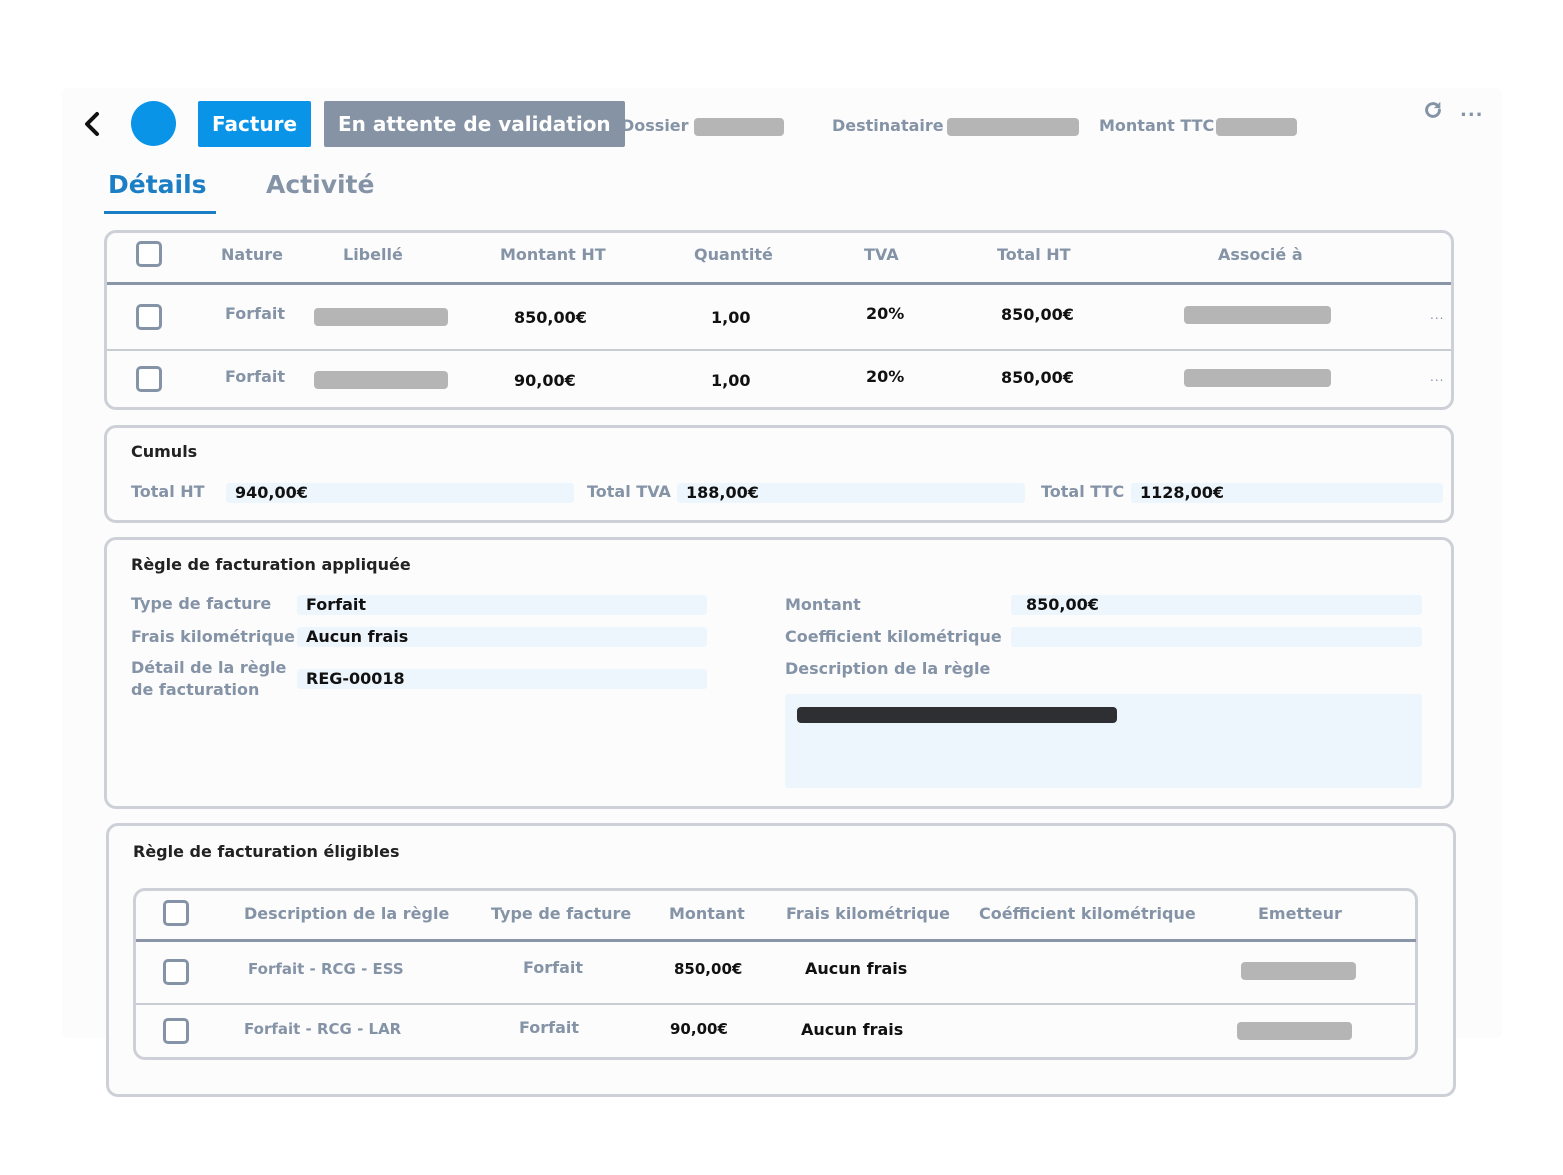 This screenshot has width=1563, height=1175. I want to click on rule-description-label: Description de la règle, so click(888, 668).